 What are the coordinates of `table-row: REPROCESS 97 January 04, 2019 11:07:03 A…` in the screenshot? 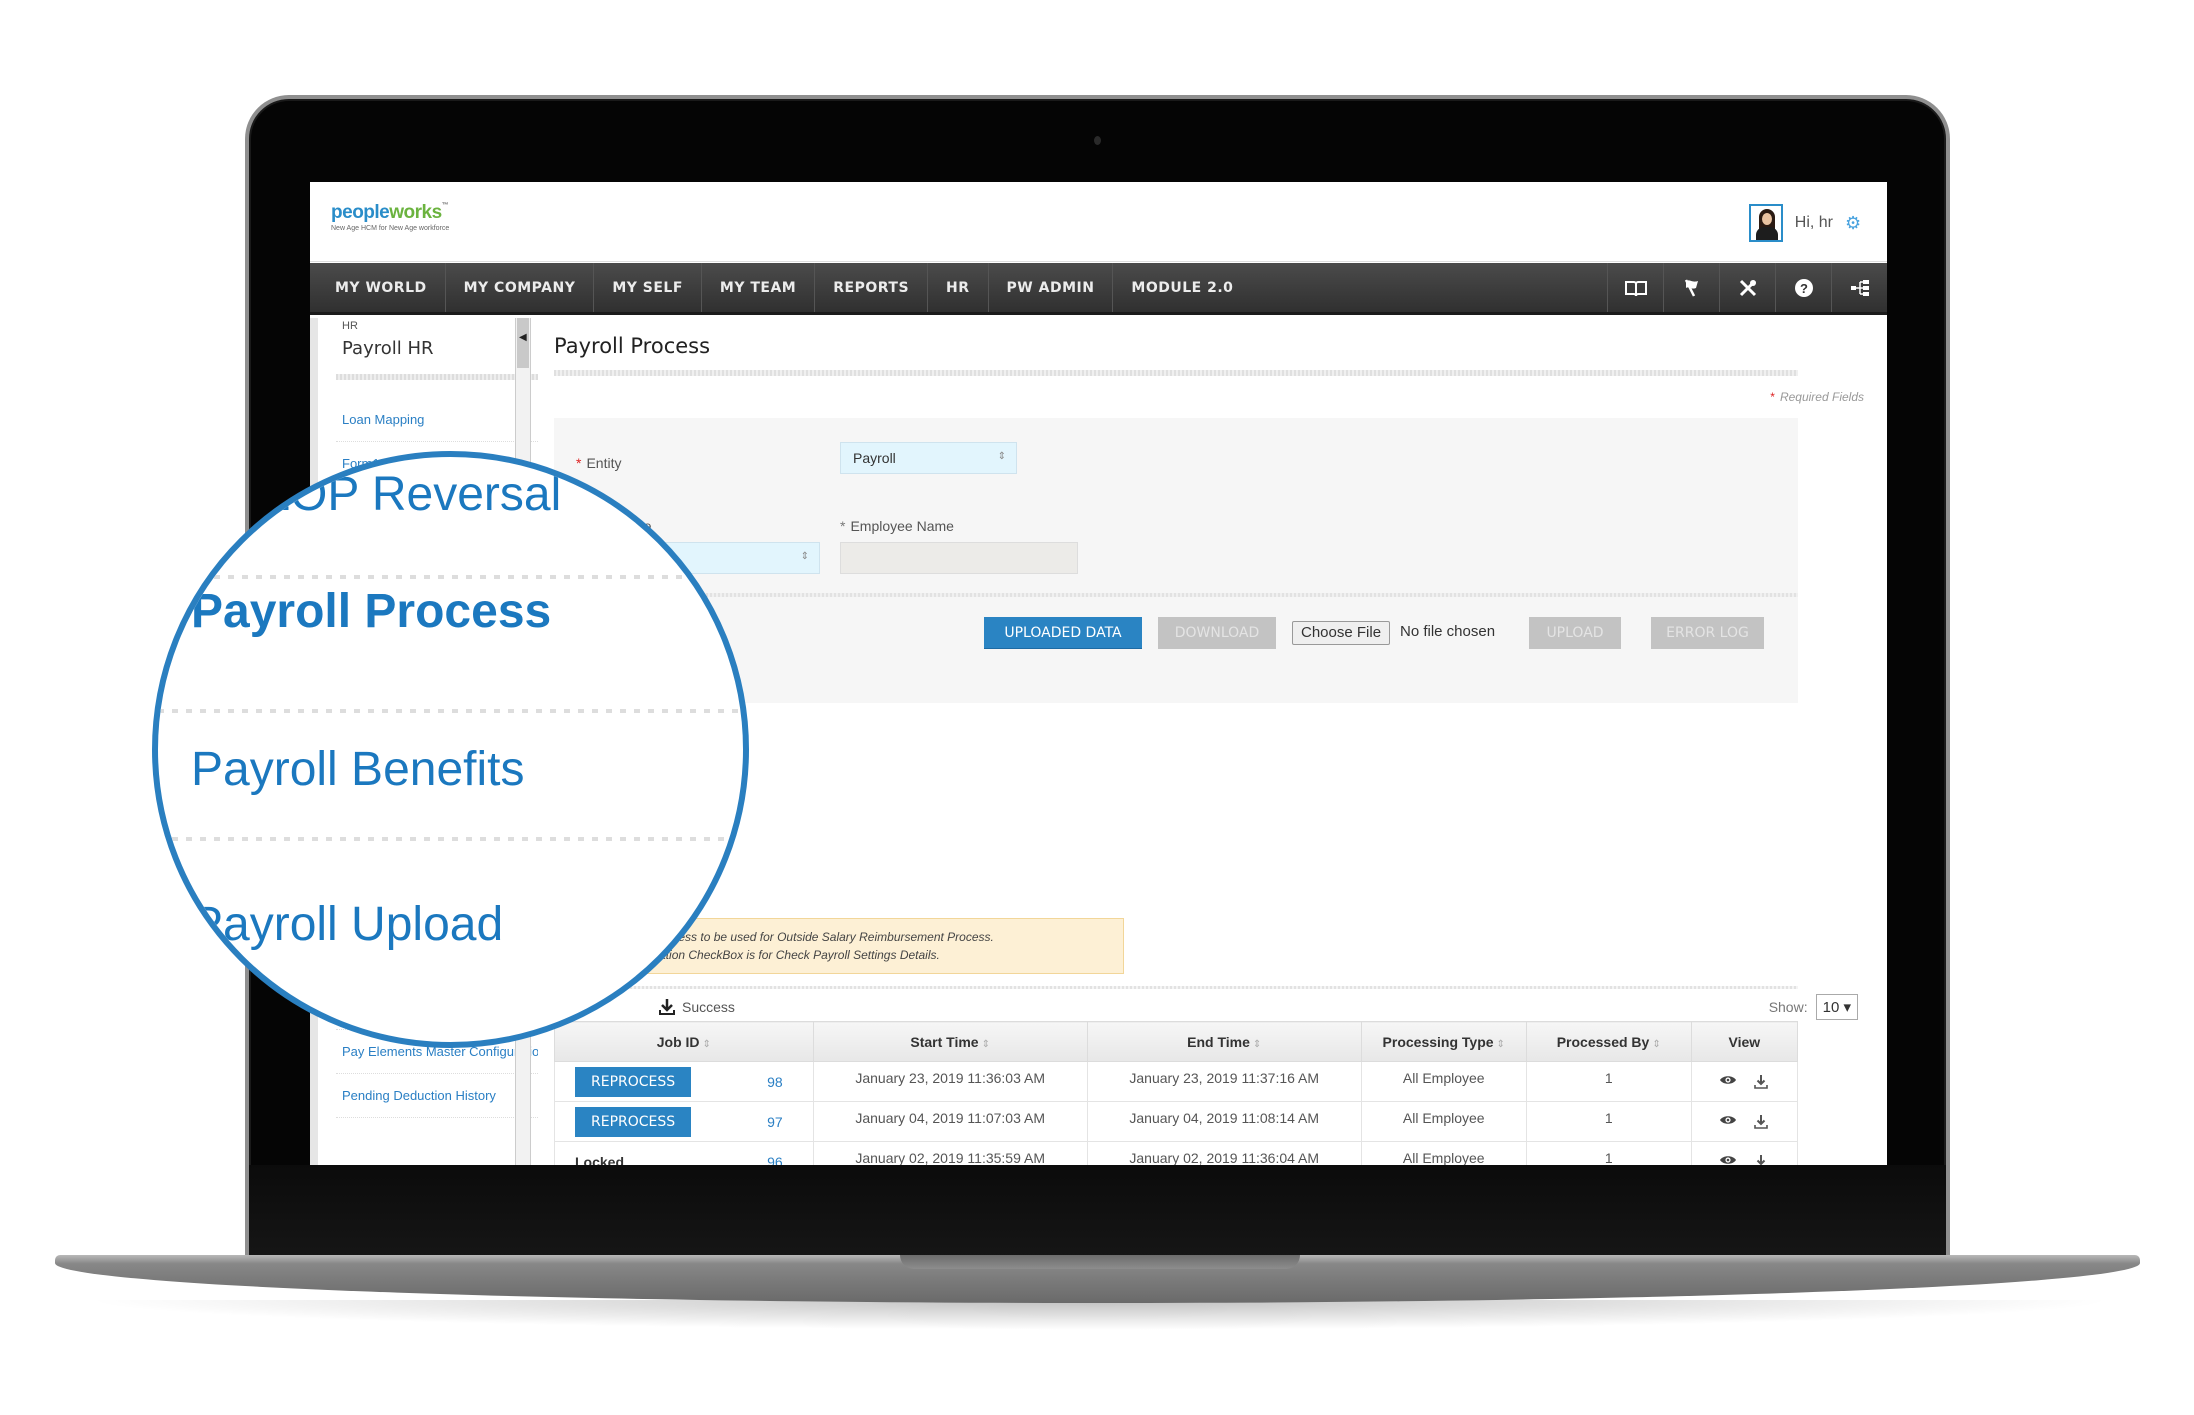 It's located at (1176, 1121).